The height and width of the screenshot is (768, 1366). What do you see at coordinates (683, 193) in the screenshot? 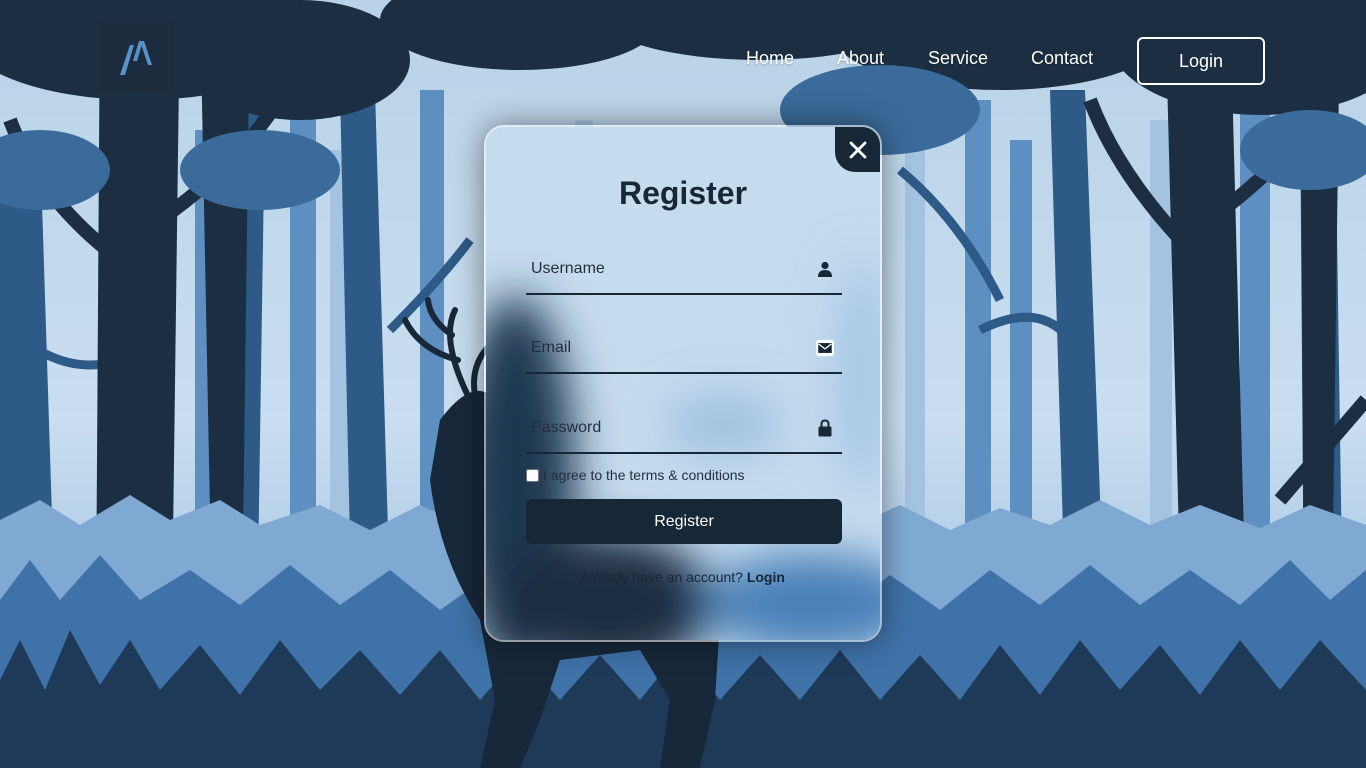
I see `form-title: Register` at bounding box center [683, 193].